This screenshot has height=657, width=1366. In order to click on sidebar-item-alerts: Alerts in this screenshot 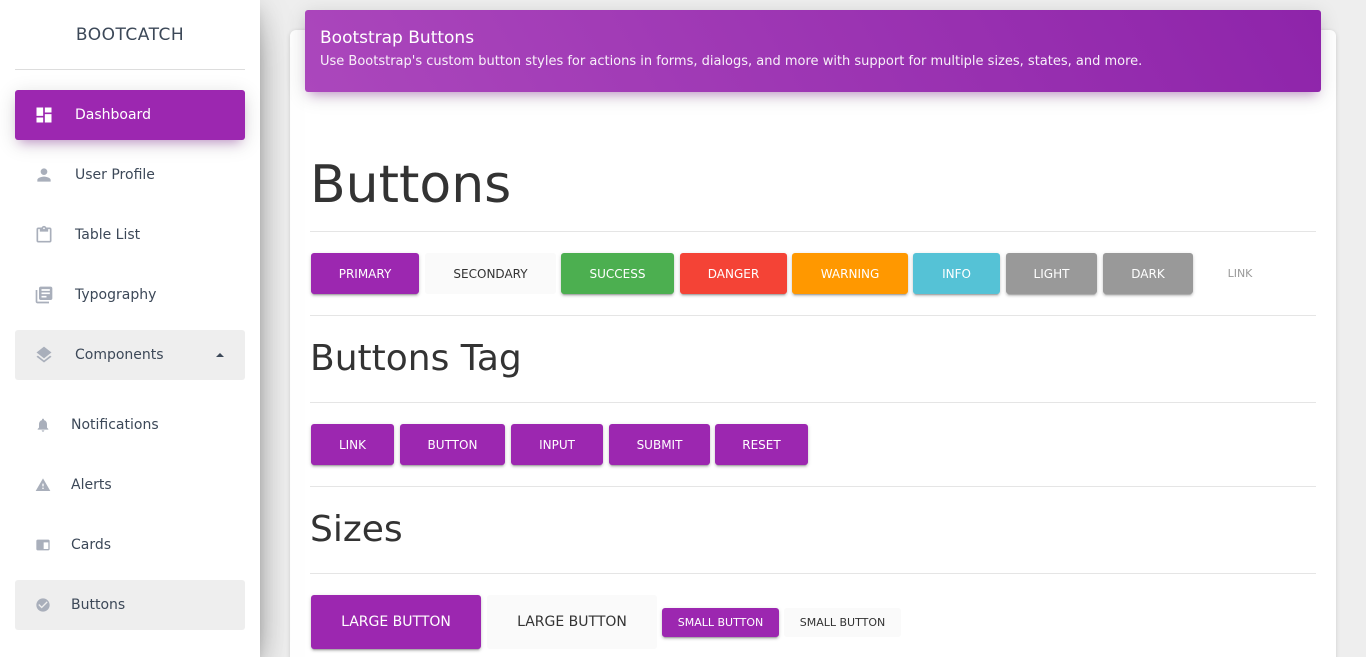, I will do `click(130, 485)`.